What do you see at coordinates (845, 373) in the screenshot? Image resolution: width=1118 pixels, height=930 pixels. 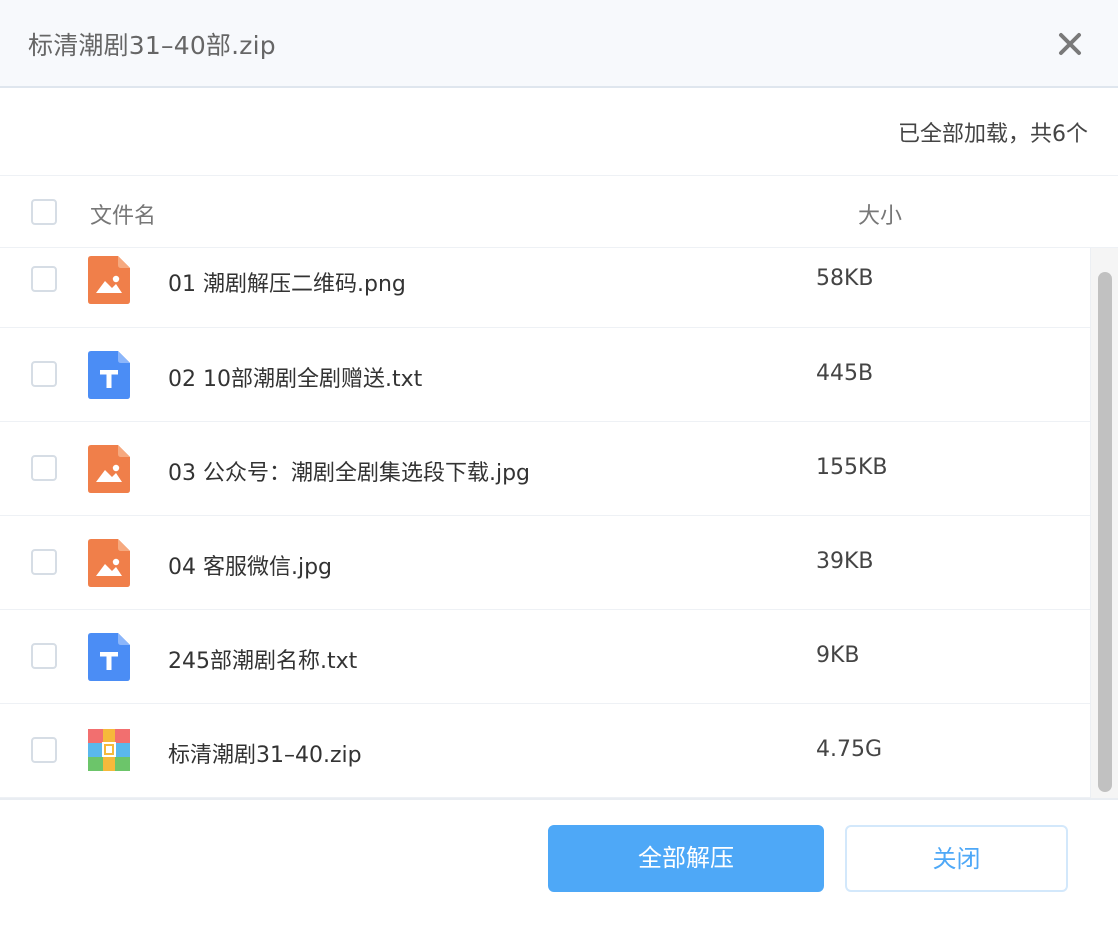 I see `file-size: 445B` at bounding box center [845, 373].